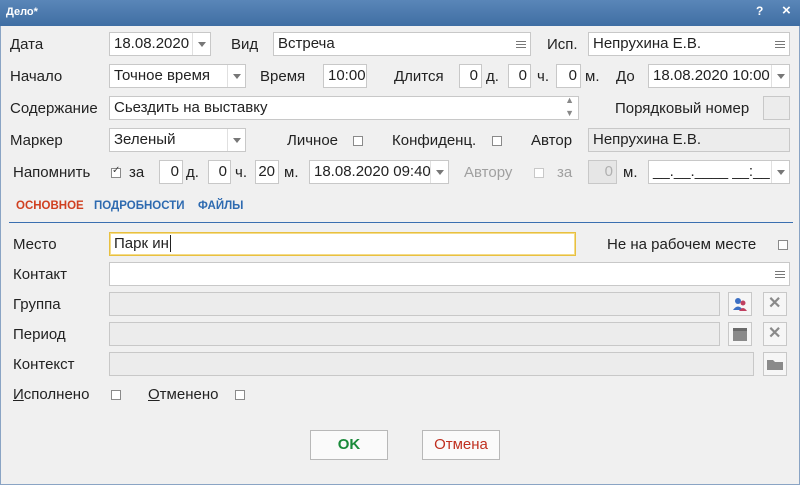 Image resolution: width=800 pixels, height=485 pixels. I want to click on confidential-checkbox, so click(497, 141).